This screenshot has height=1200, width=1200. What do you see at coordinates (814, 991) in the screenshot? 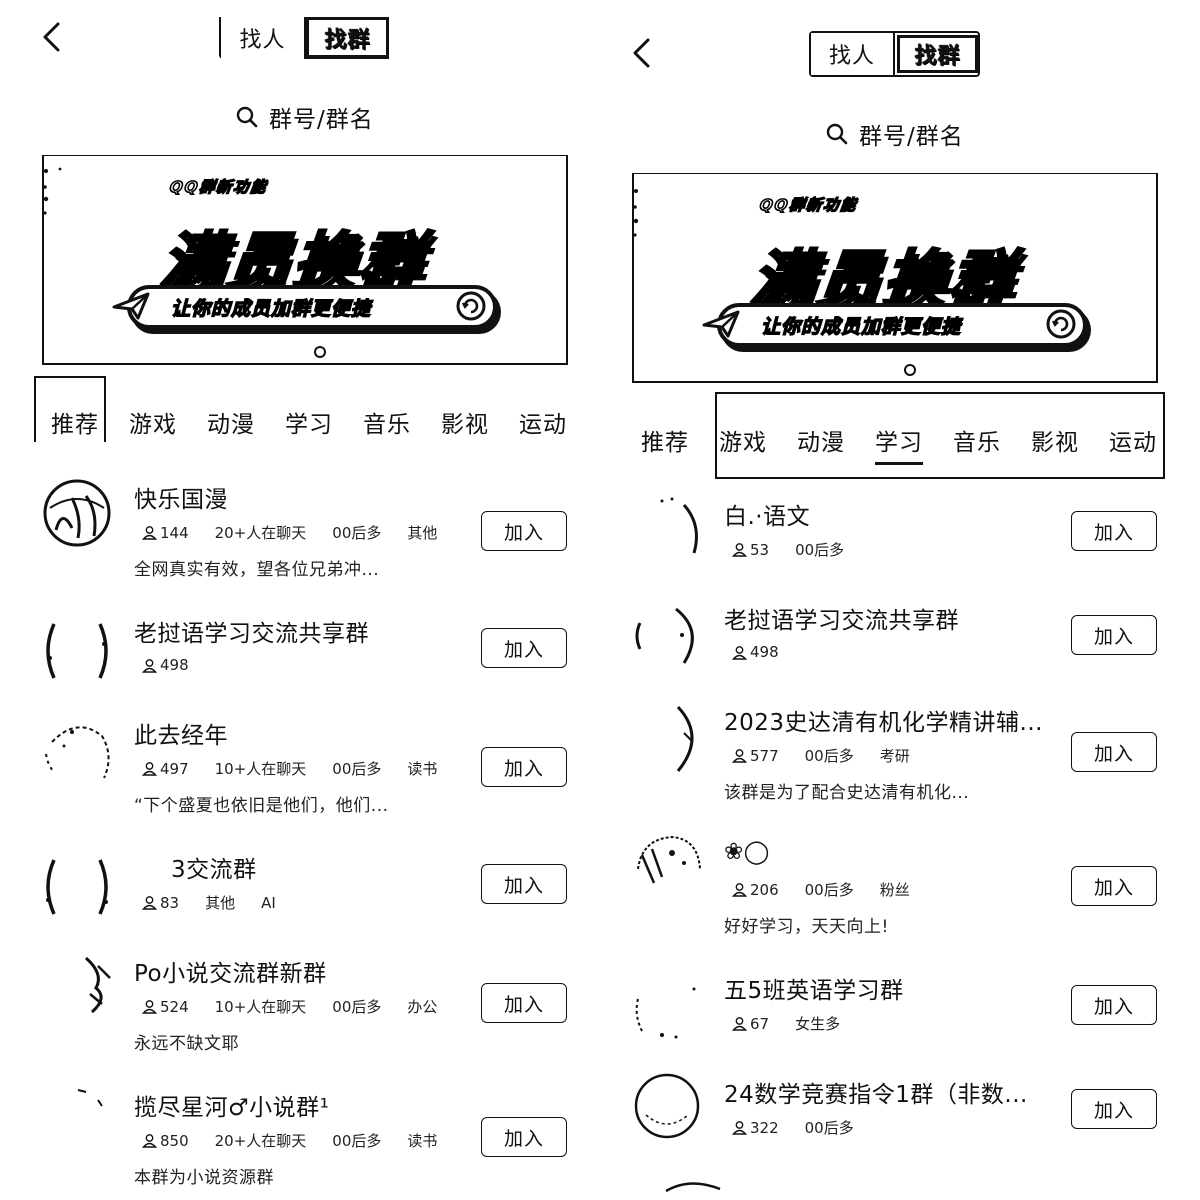
I see `group-name: 五5班英语学习群` at bounding box center [814, 991].